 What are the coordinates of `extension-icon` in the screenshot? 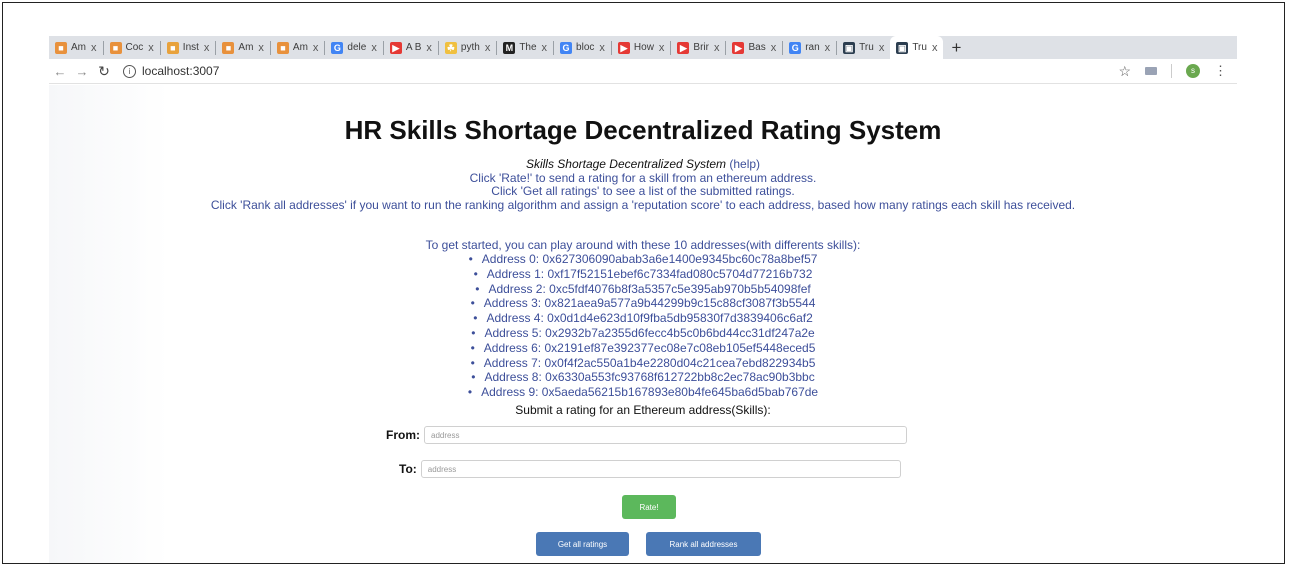 It's located at (1151, 71).